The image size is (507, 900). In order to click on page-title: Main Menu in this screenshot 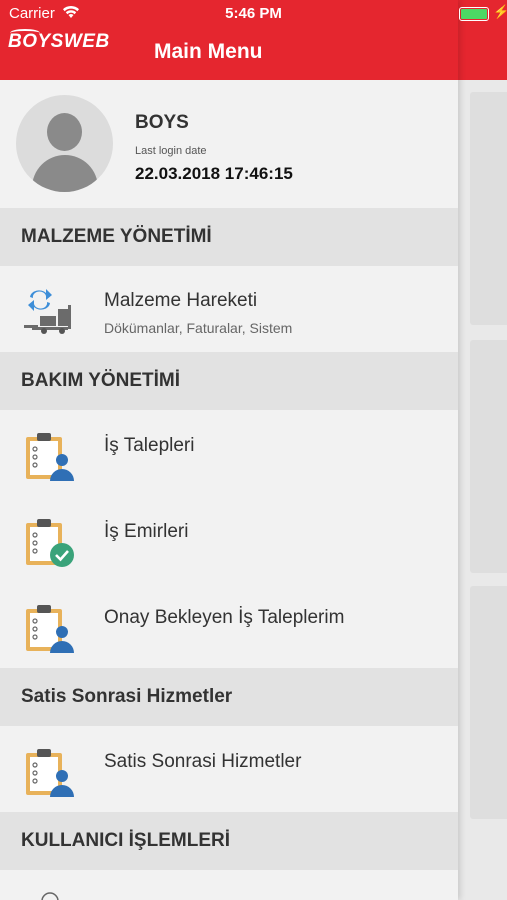, I will do `click(208, 51)`.